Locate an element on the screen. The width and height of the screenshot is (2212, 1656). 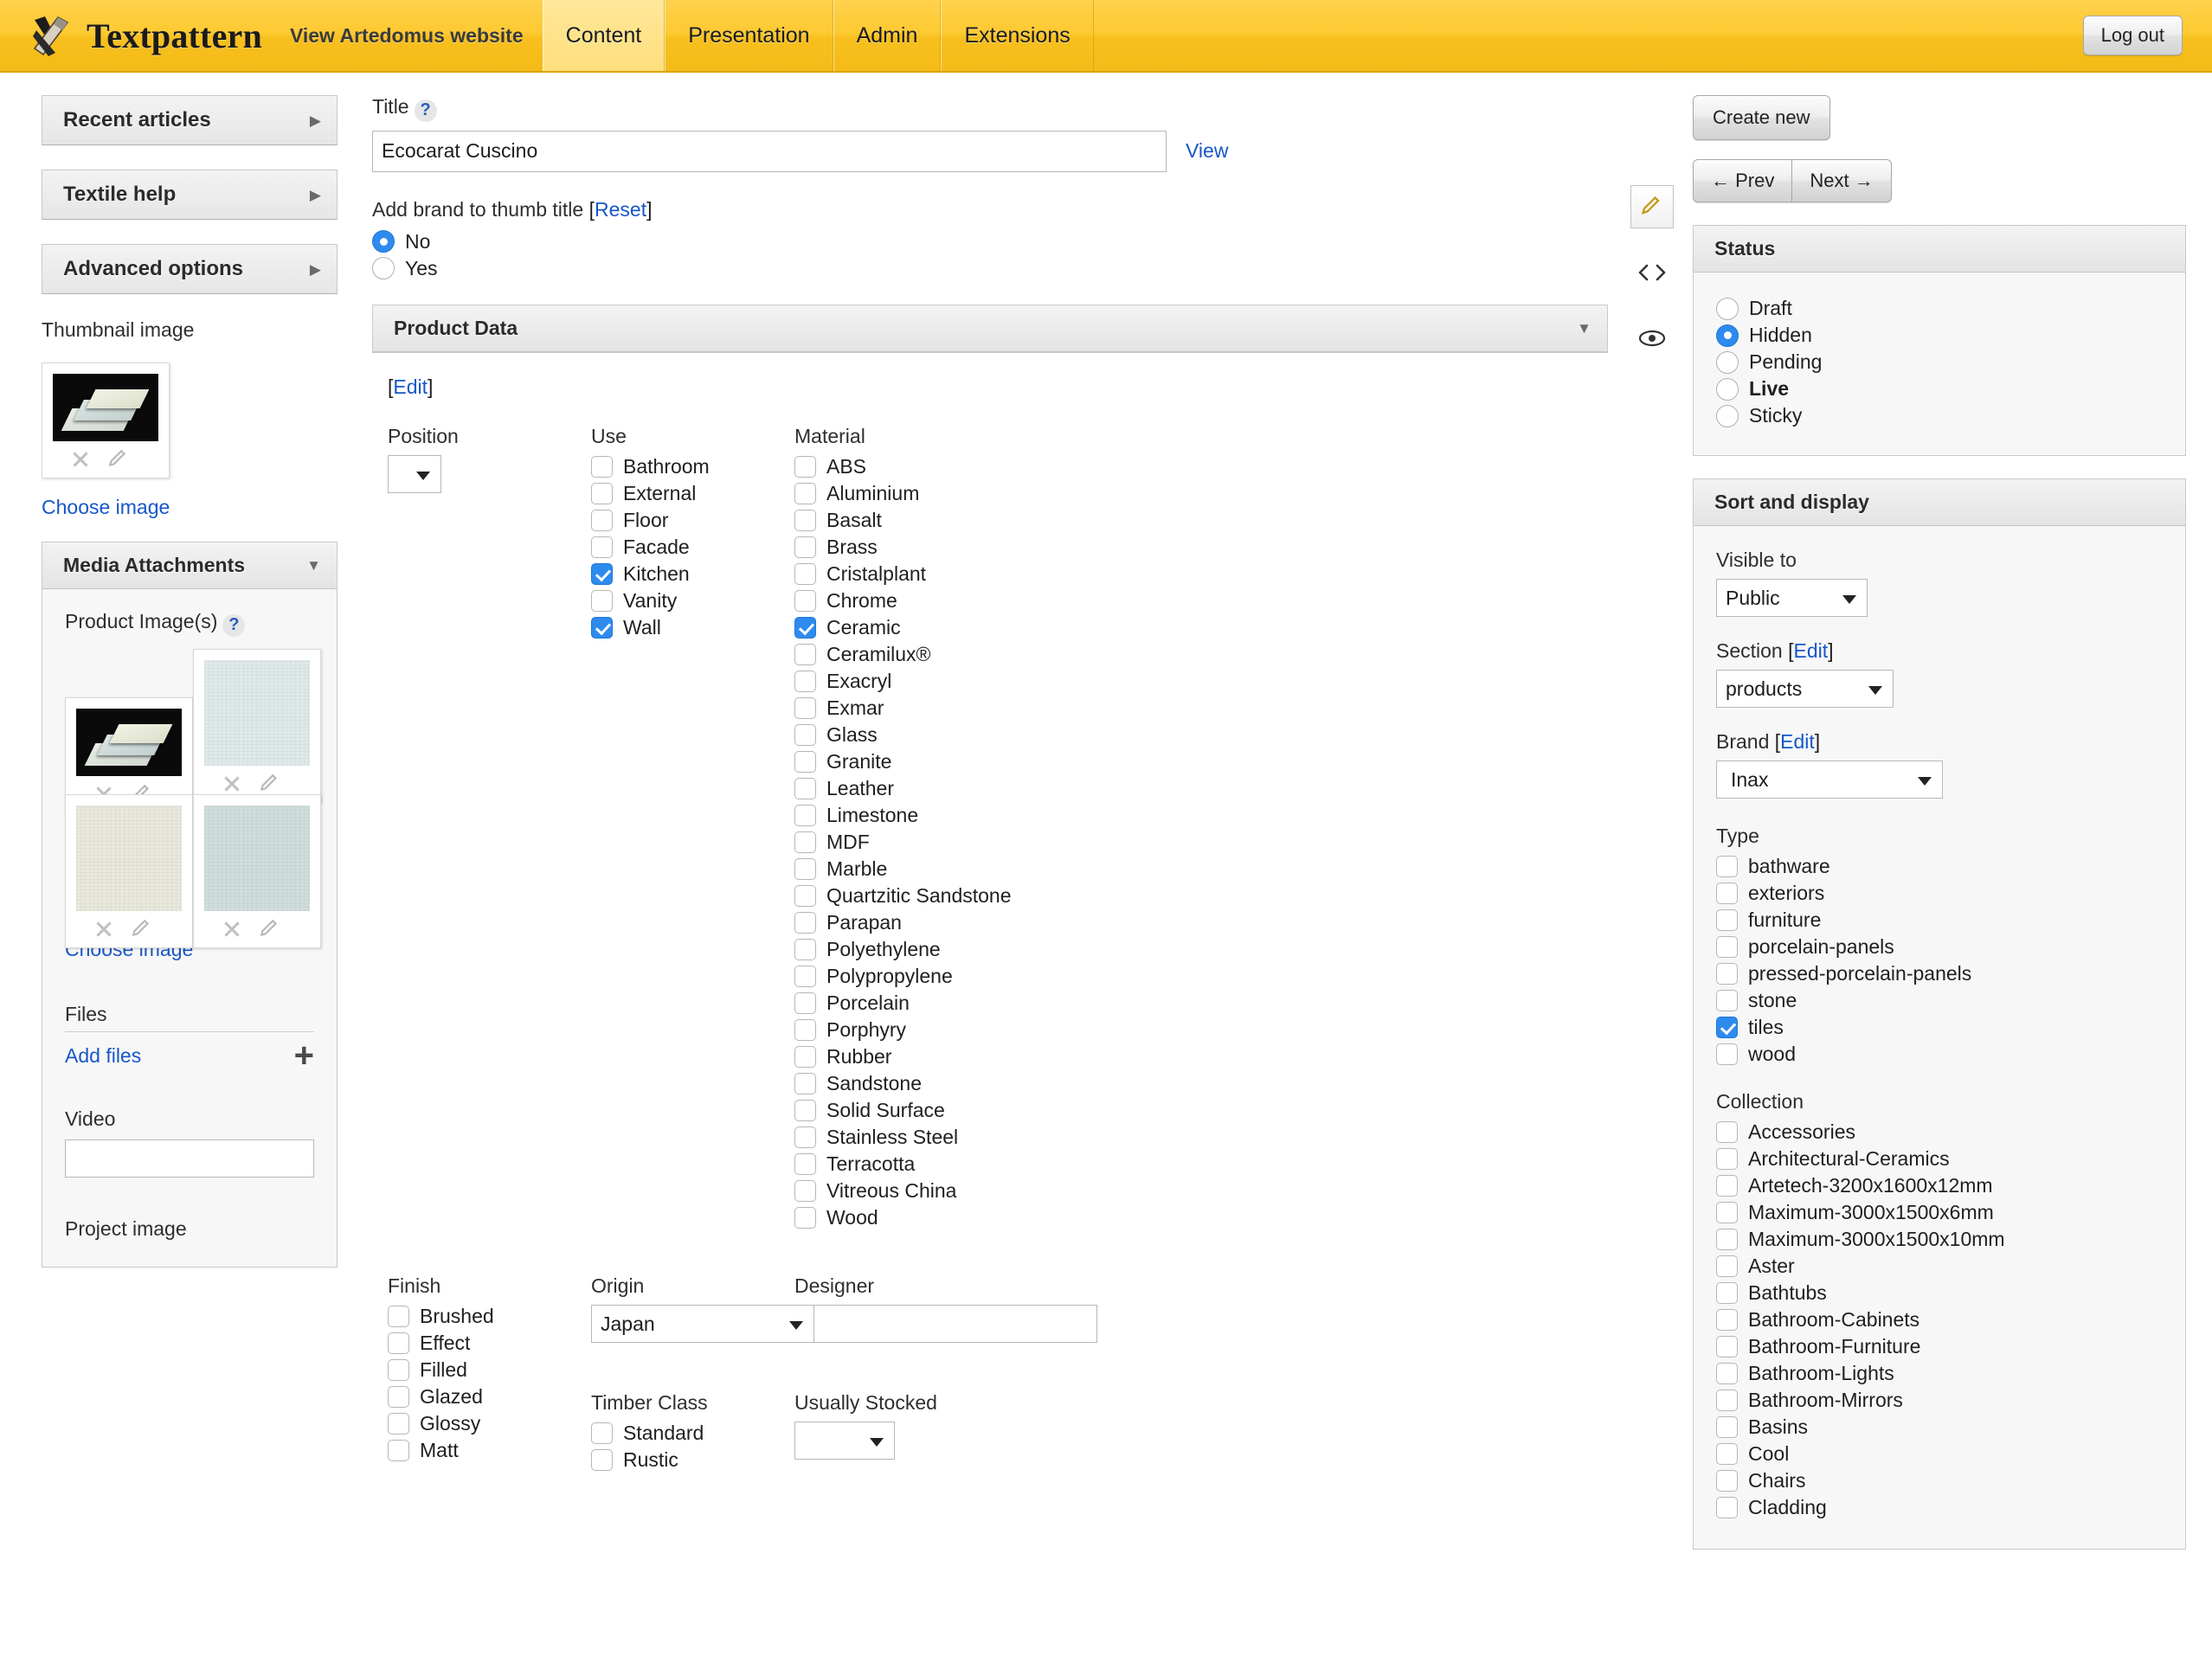
radio-status-hidden: Hidden is located at coordinates (1939, 335).